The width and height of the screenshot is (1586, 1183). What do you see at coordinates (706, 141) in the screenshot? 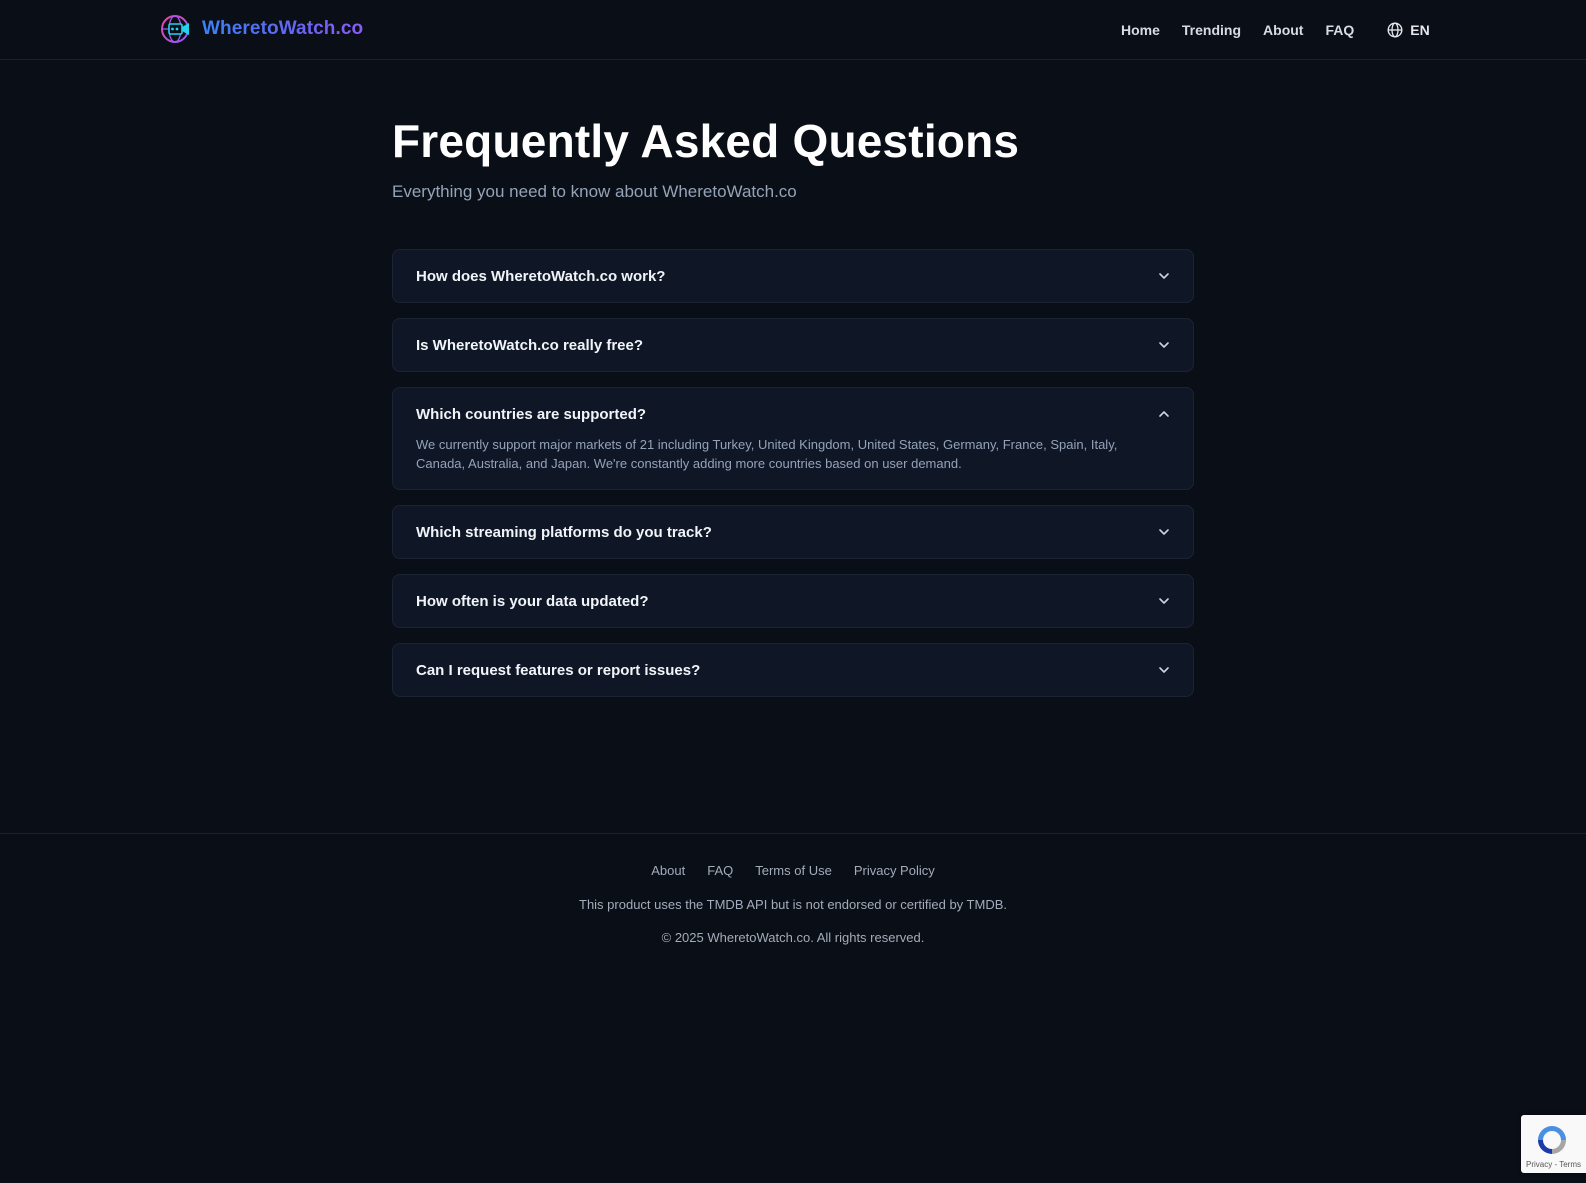
I see `page-title: Frequently Asked Questions` at bounding box center [706, 141].